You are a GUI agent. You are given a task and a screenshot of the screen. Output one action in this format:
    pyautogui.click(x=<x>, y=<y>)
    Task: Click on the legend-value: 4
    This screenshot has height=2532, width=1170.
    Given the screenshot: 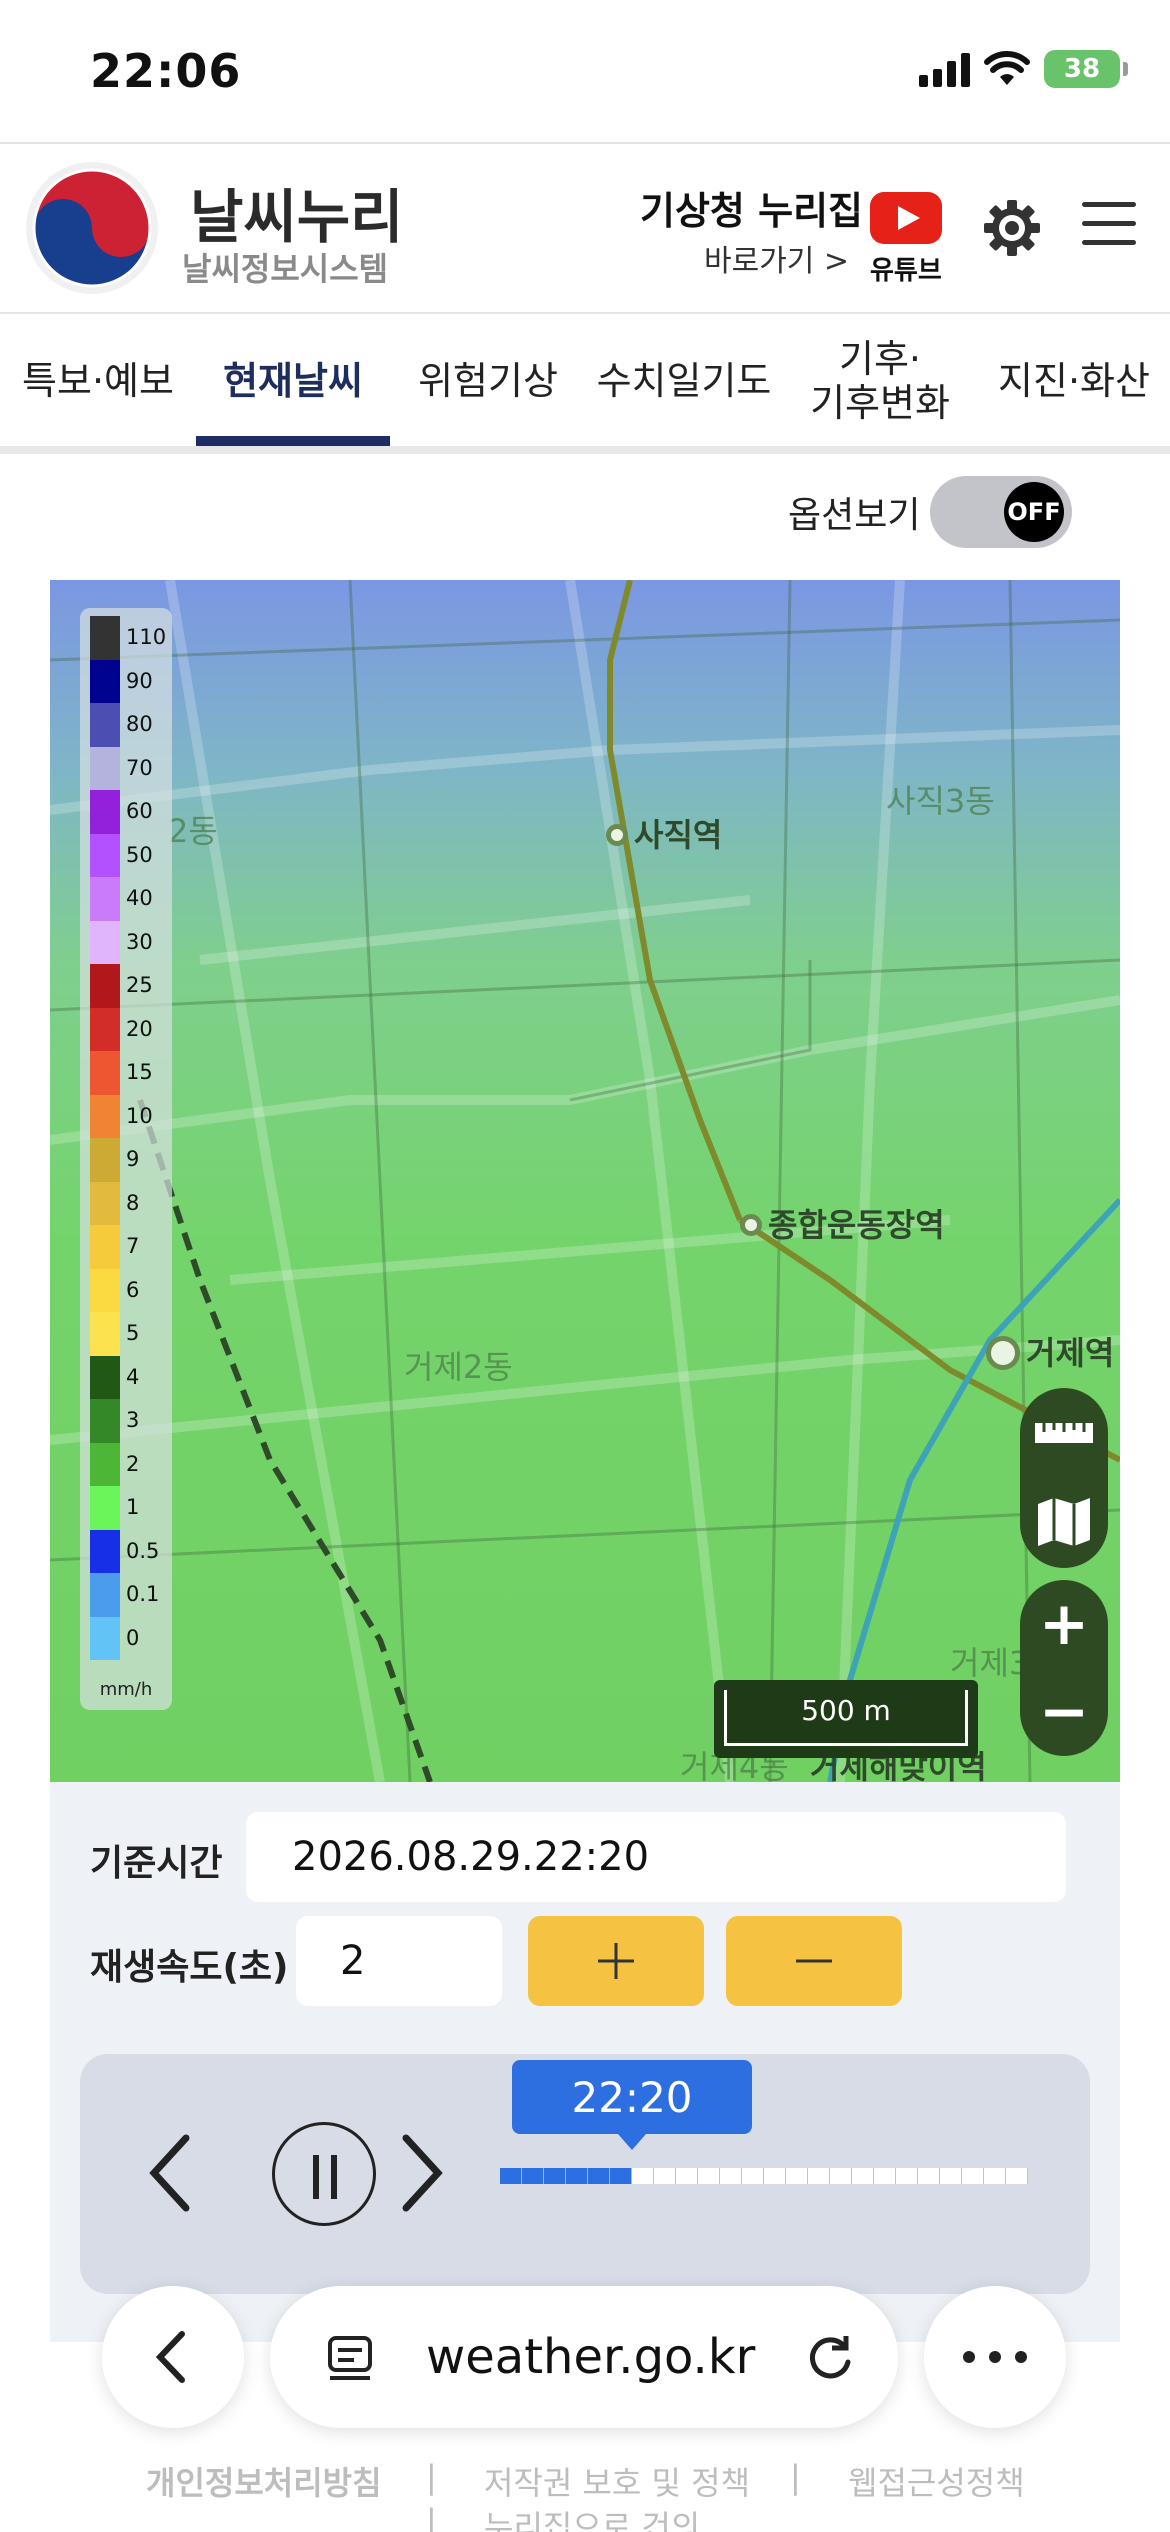 What is the action you would take?
    pyautogui.click(x=133, y=1376)
    